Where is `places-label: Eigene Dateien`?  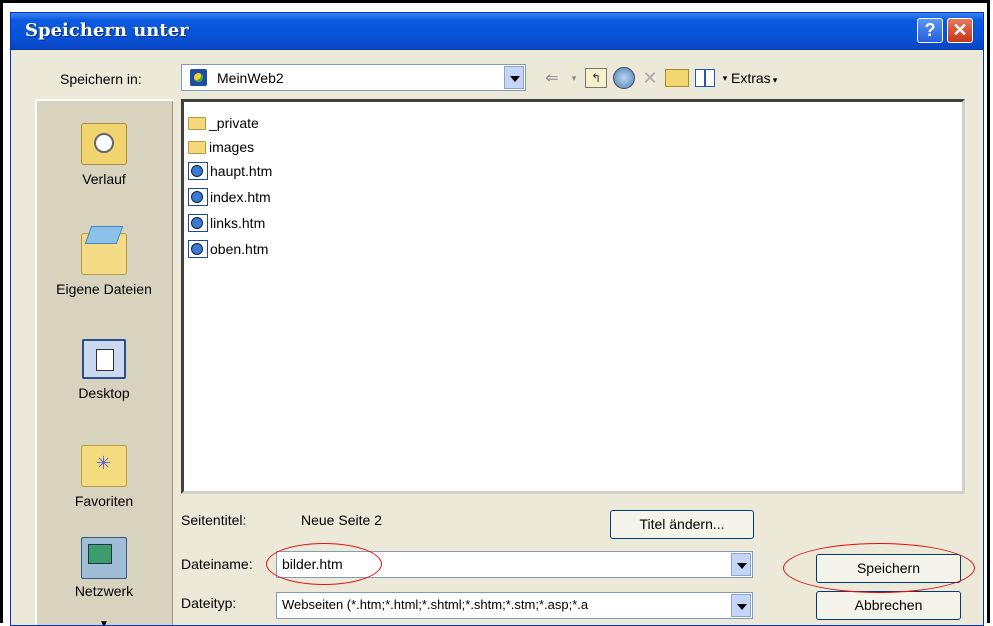 places-label: Eigene Dateien is located at coordinates (104, 289).